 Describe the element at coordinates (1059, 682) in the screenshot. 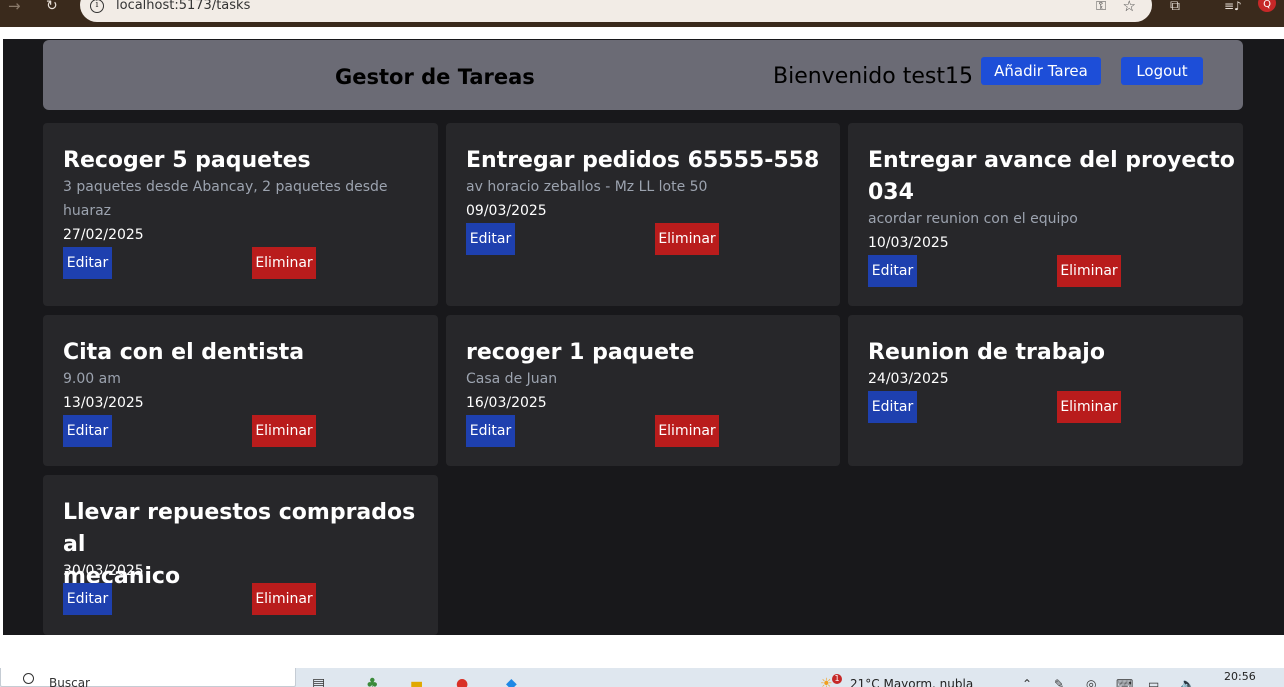

I see `pen-icon: ✎` at that location.